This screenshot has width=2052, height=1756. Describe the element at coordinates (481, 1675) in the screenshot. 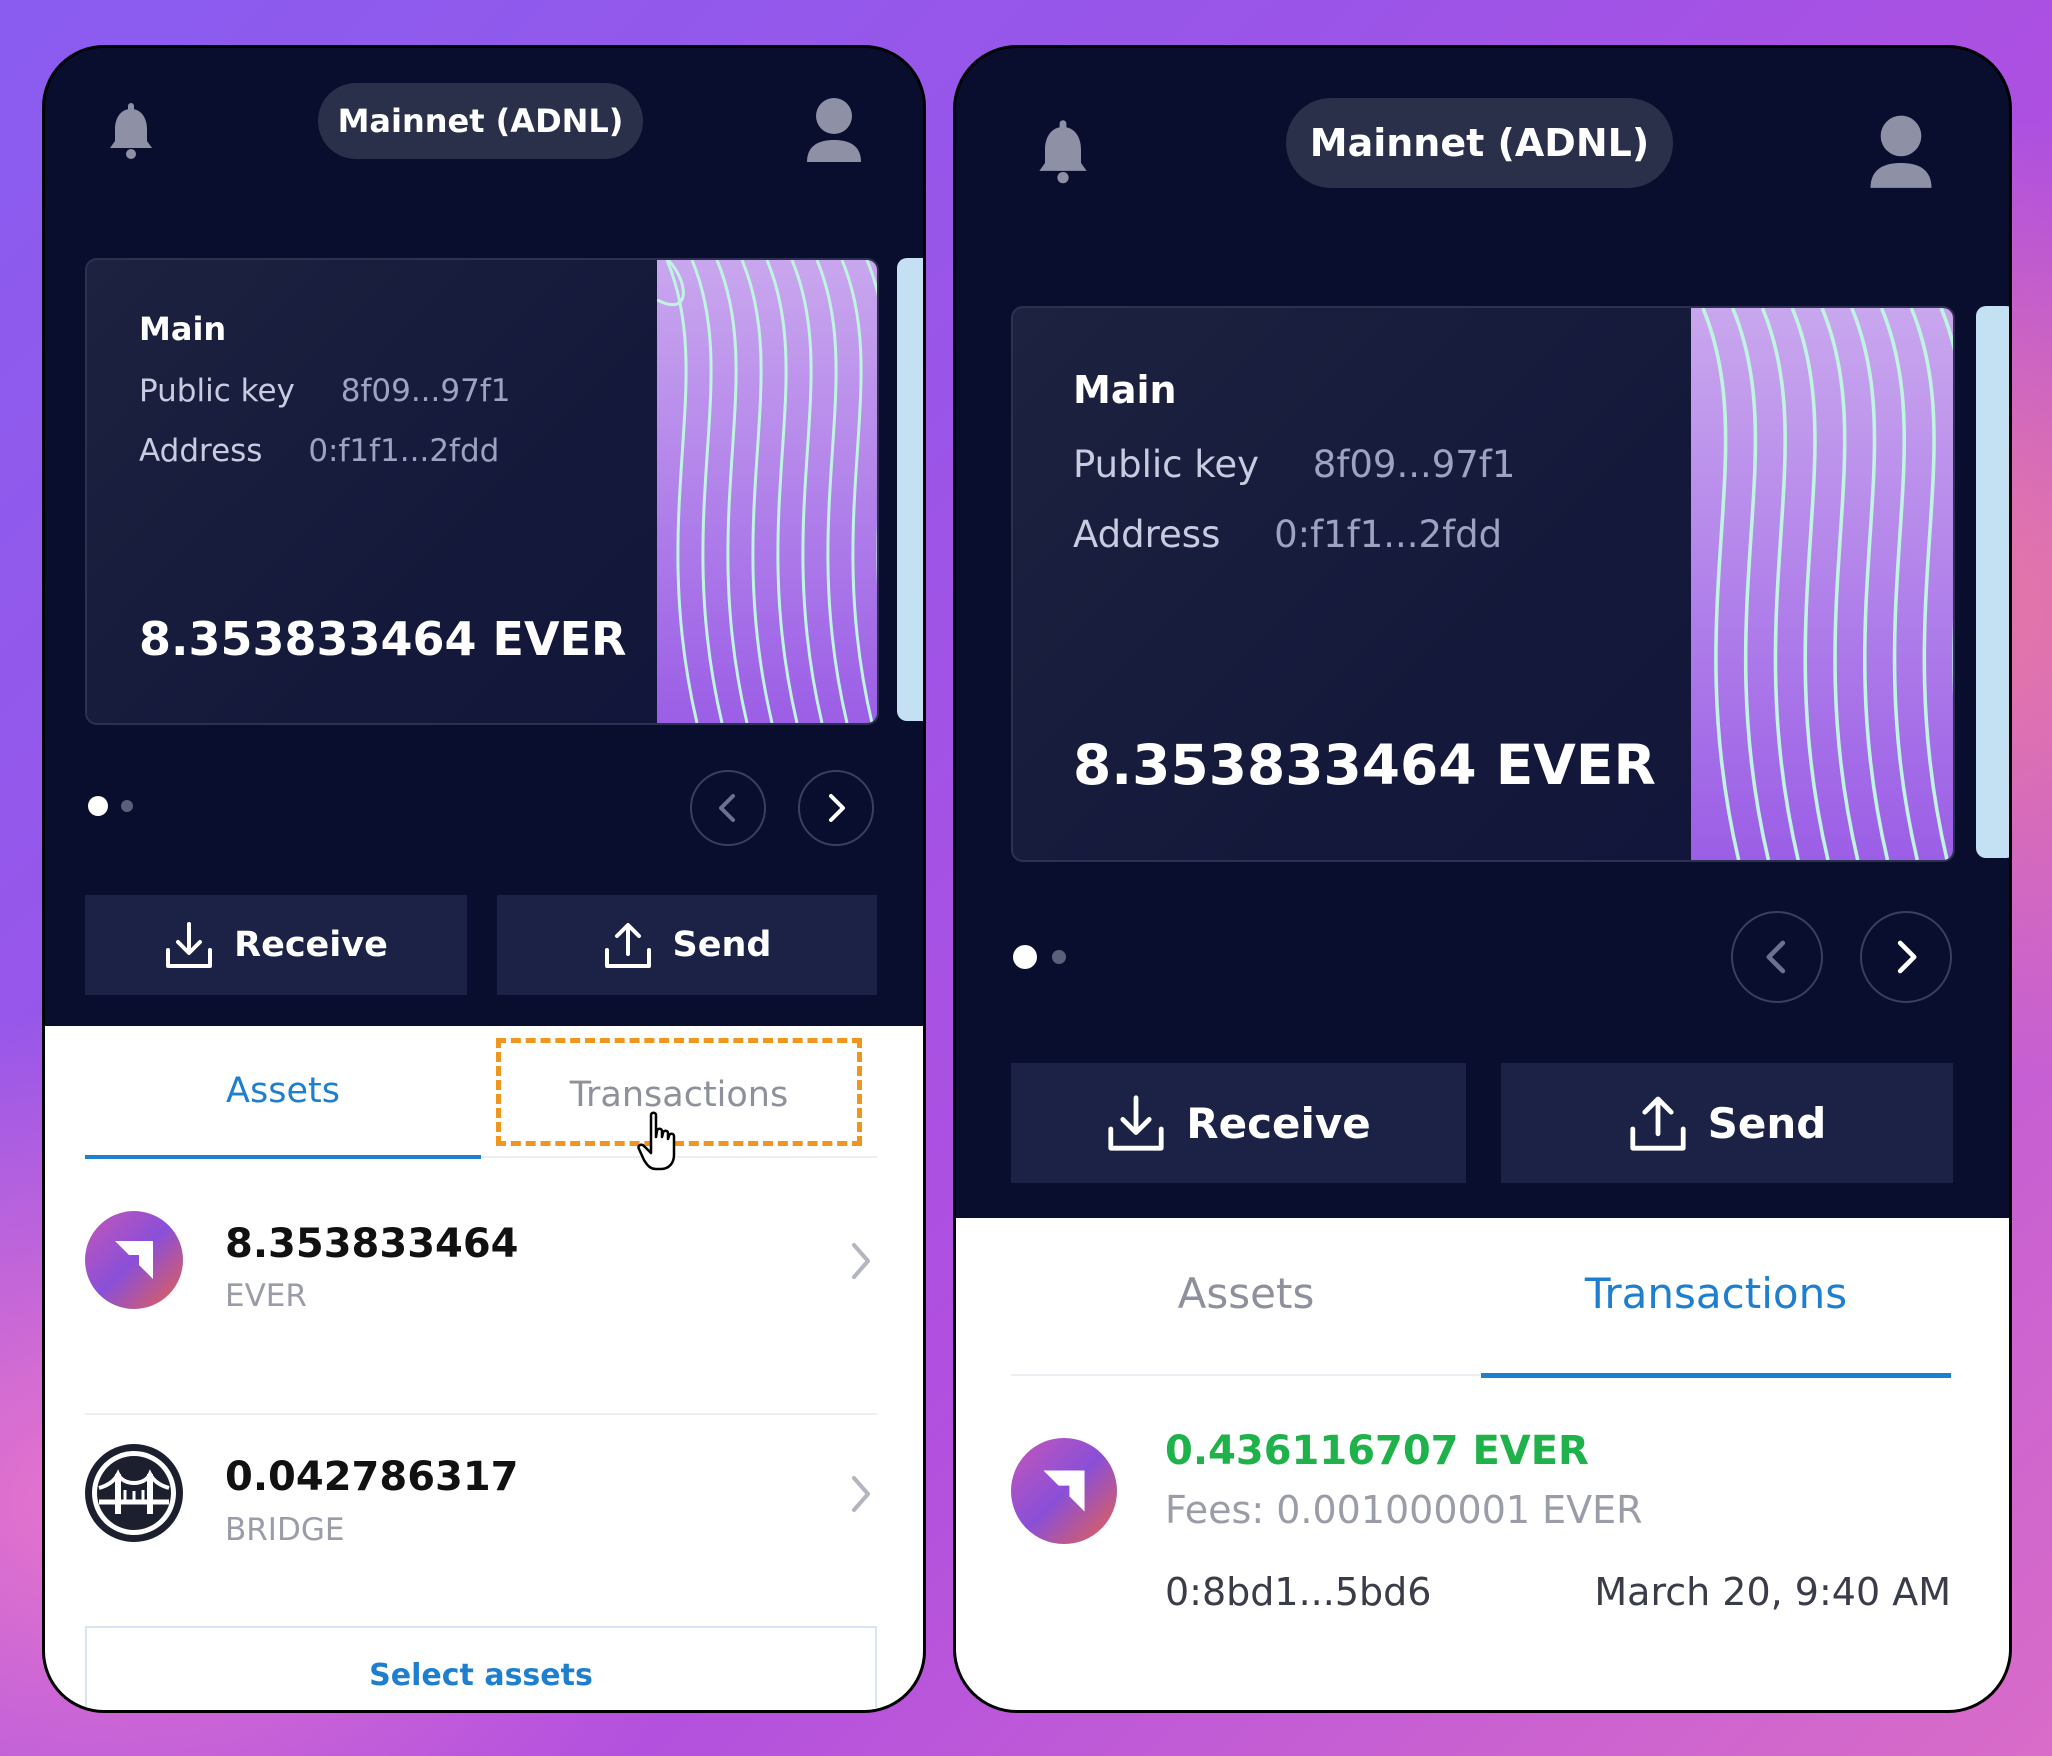

I see `select-assets-label: Select assets` at that location.